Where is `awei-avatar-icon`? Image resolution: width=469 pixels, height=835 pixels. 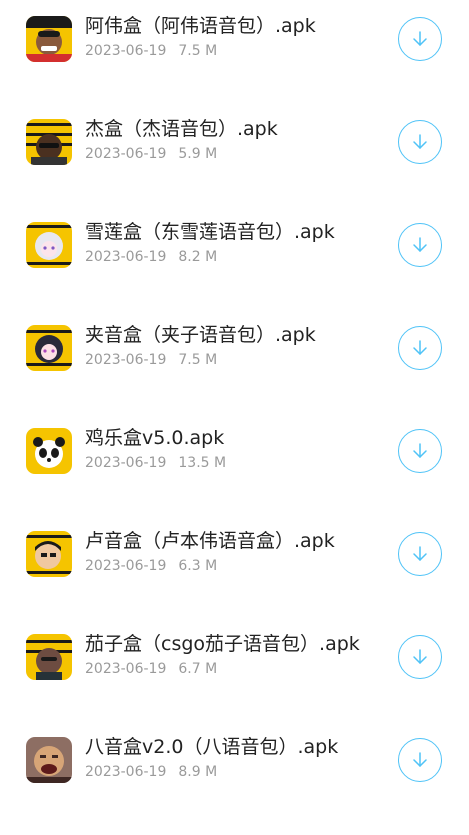 awei-avatar-icon is located at coordinates (49, 39).